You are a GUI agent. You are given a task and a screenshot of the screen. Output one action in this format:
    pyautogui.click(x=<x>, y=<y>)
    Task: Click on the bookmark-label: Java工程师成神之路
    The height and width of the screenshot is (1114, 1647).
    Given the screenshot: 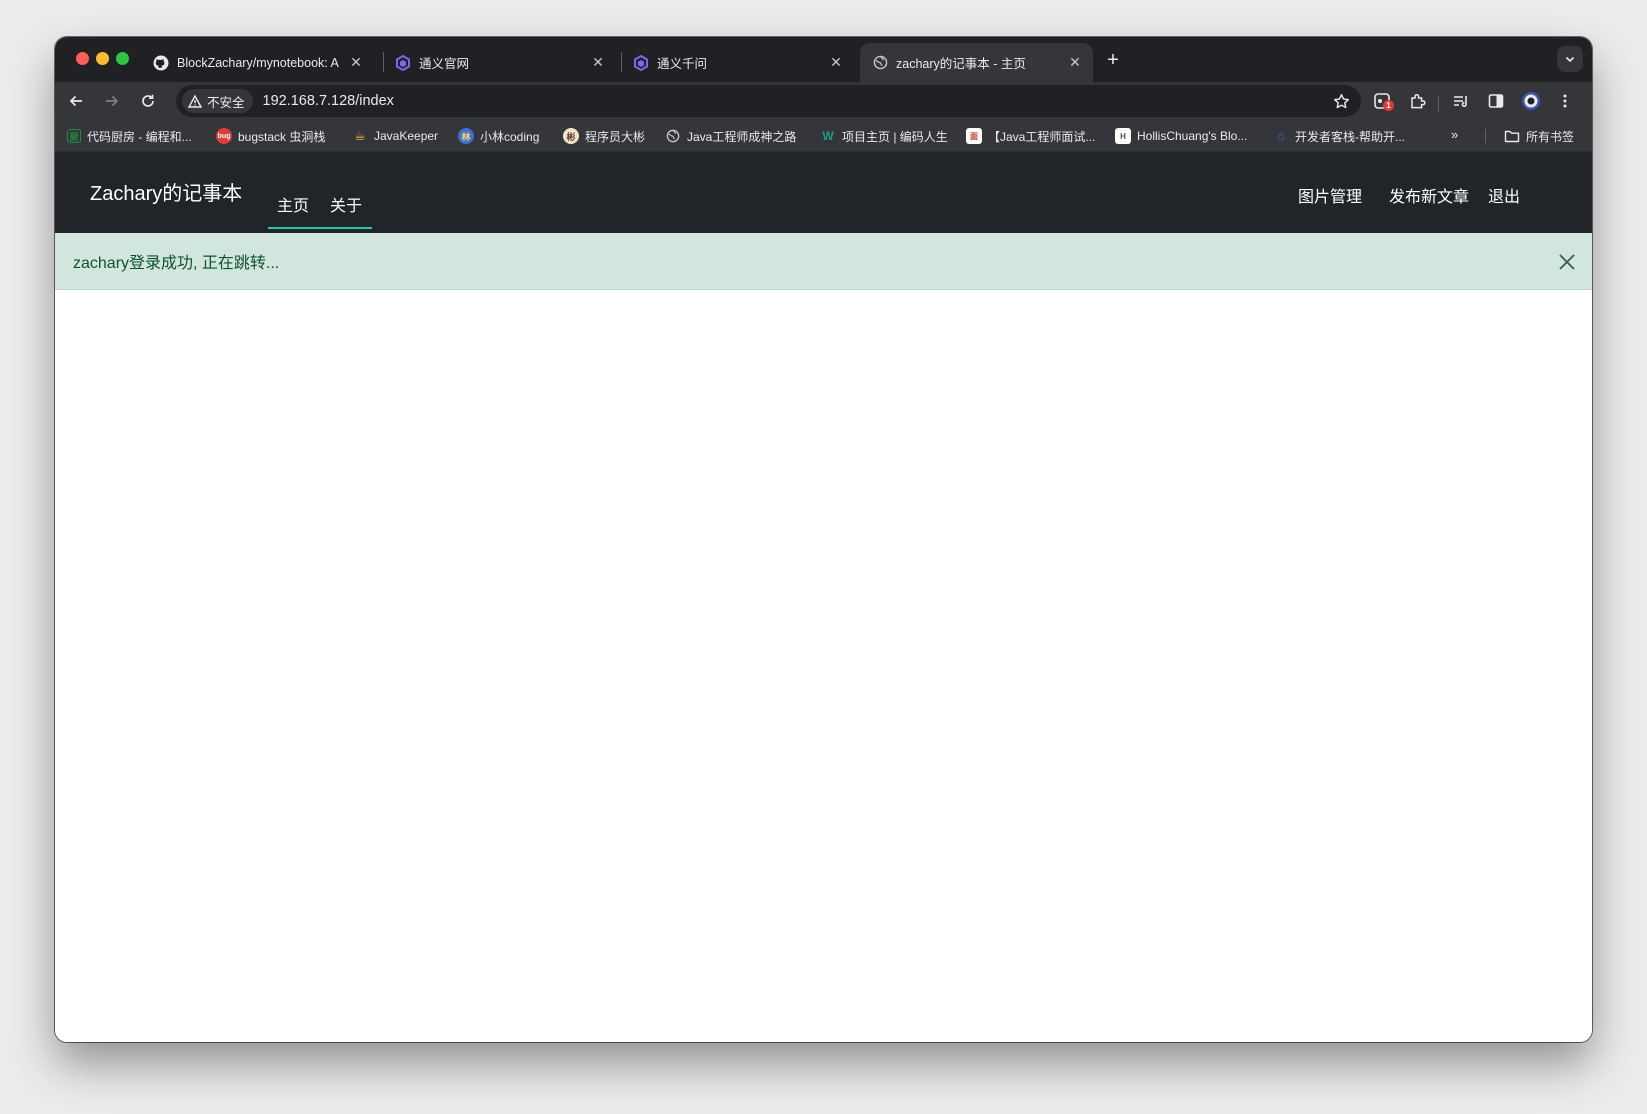 What is the action you would take?
    pyautogui.click(x=742, y=136)
    